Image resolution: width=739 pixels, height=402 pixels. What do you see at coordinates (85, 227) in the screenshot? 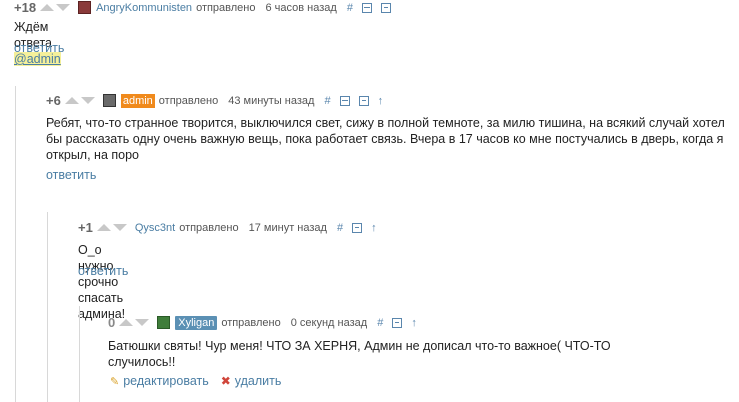
I see `comment-score: +1` at bounding box center [85, 227].